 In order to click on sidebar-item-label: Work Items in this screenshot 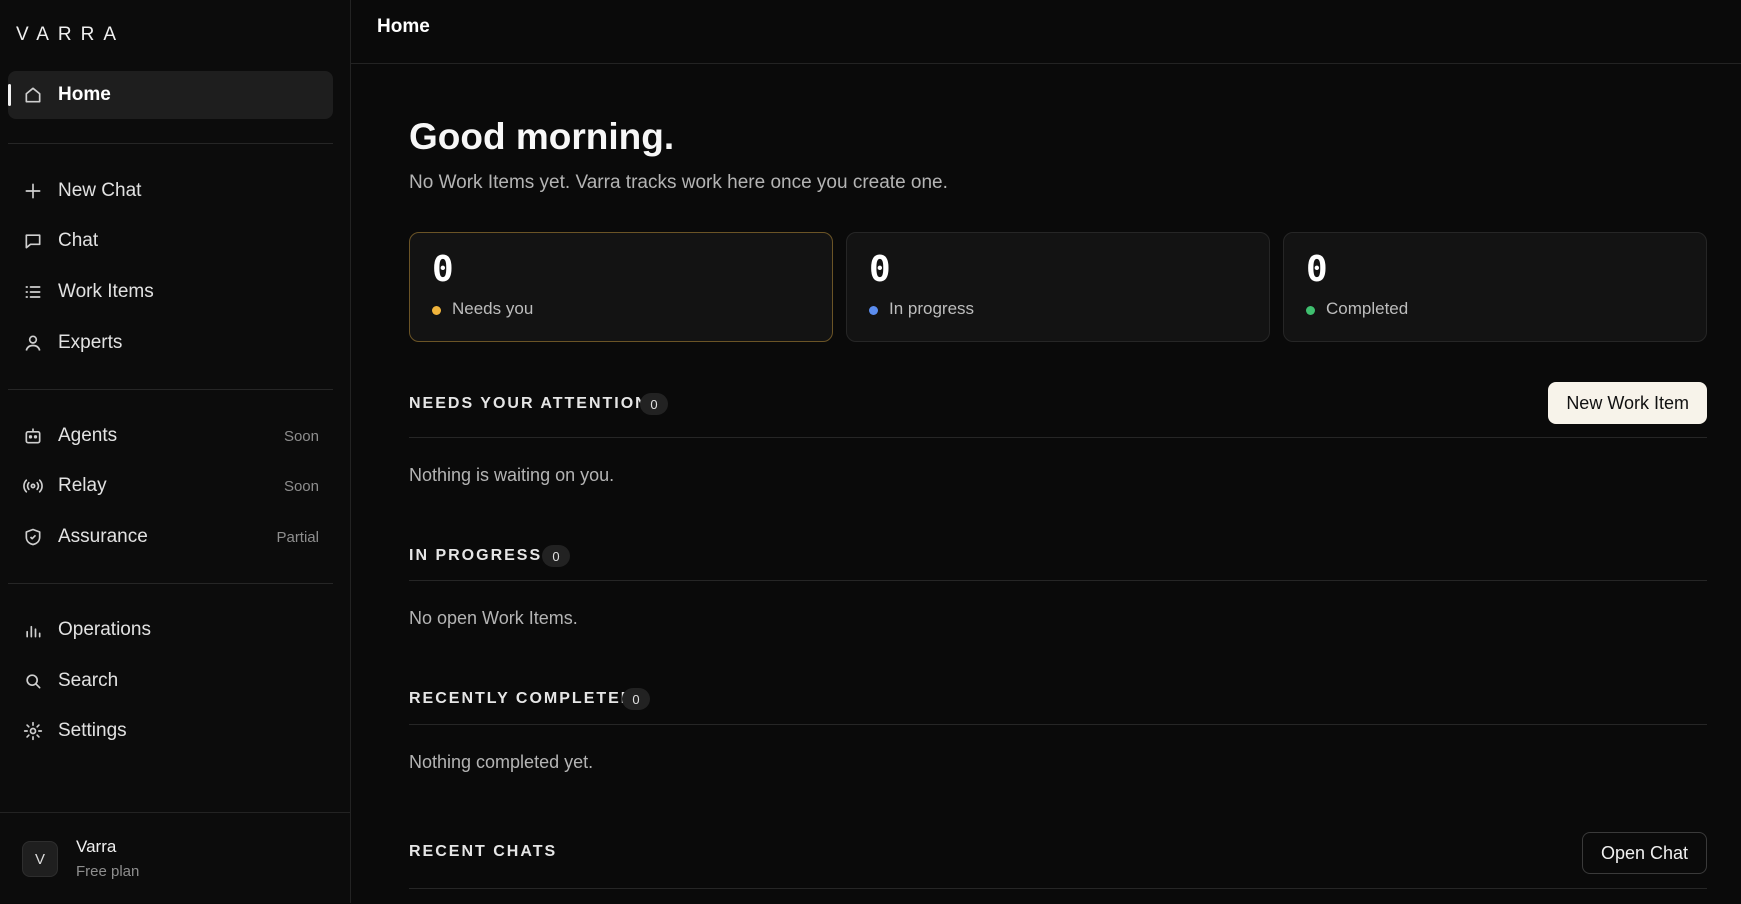, I will do `click(106, 291)`.